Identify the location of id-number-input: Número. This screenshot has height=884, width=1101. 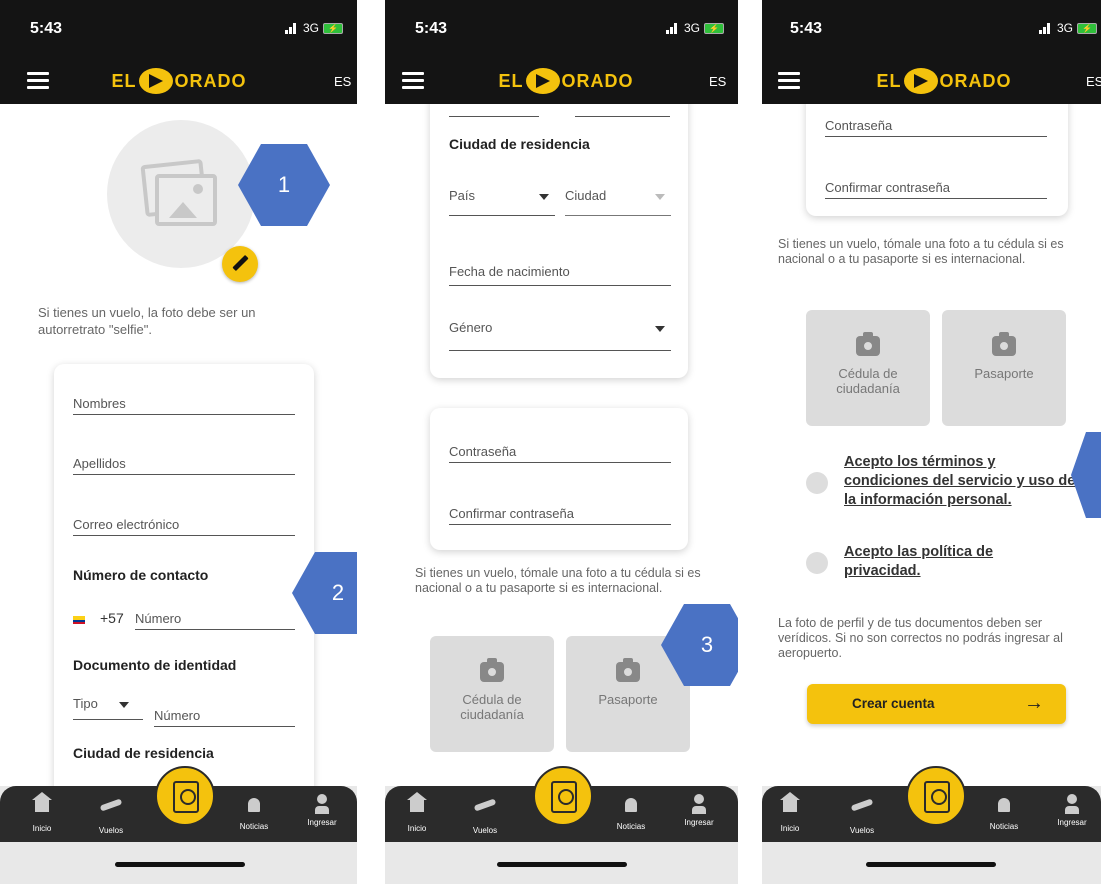
(224, 717).